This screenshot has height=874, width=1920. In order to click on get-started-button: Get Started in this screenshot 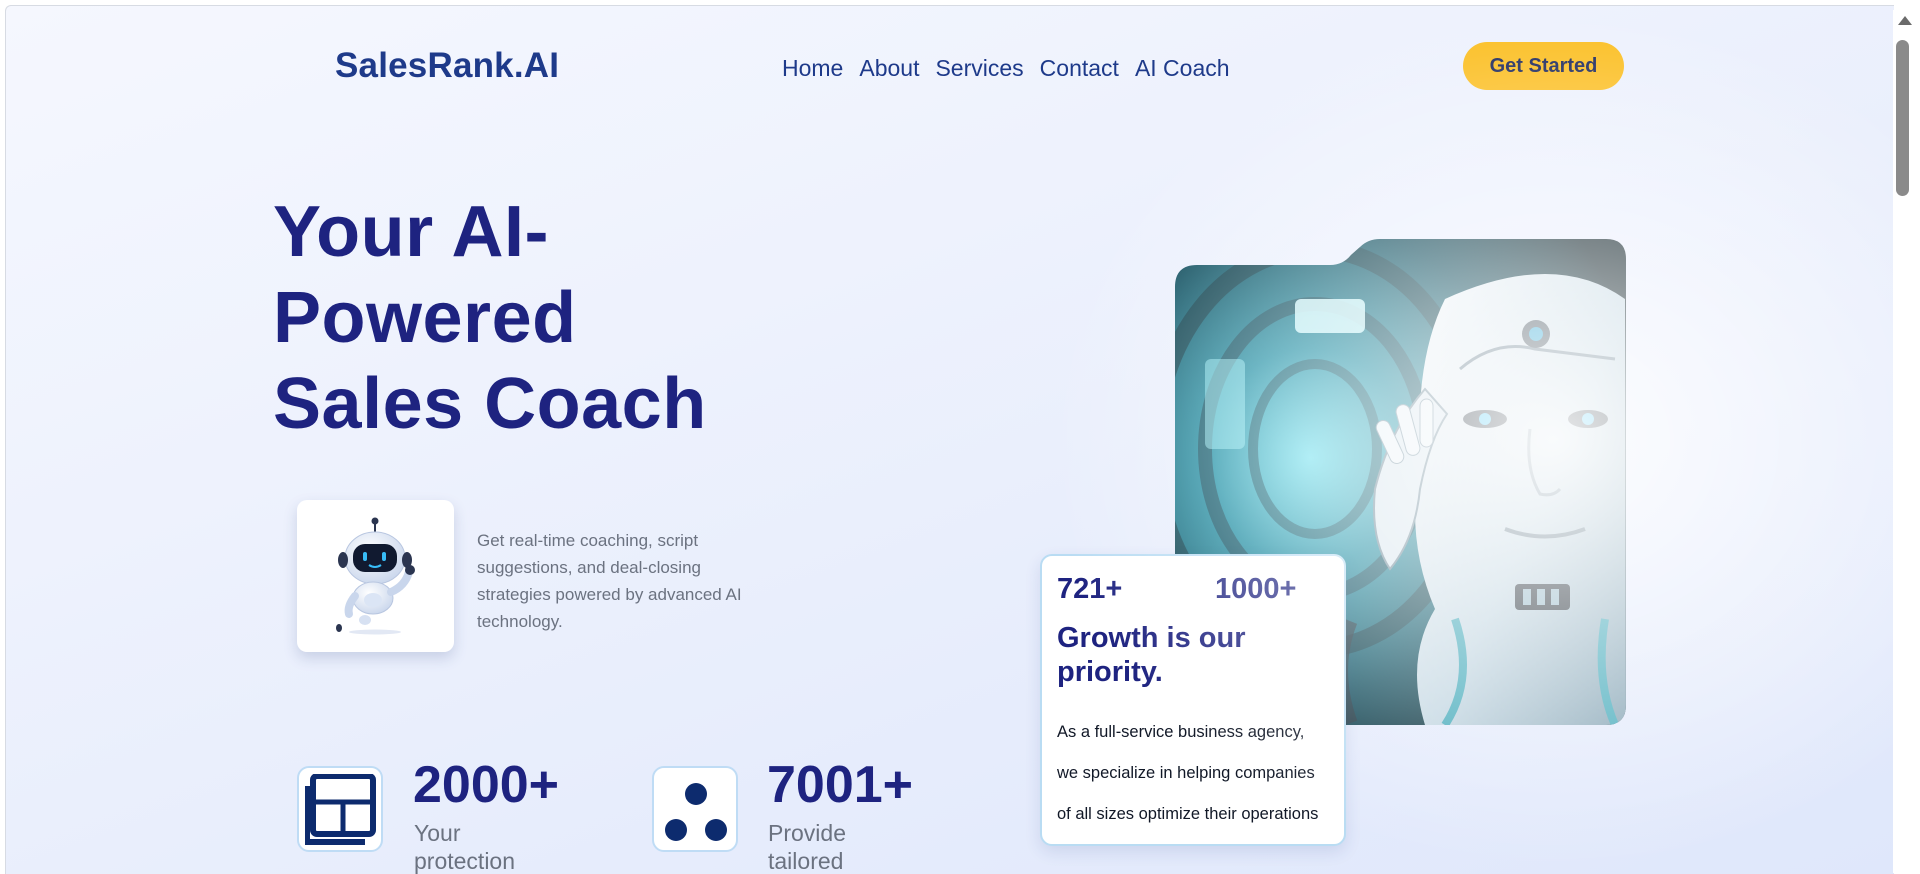, I will do `click(1543, 66)`.